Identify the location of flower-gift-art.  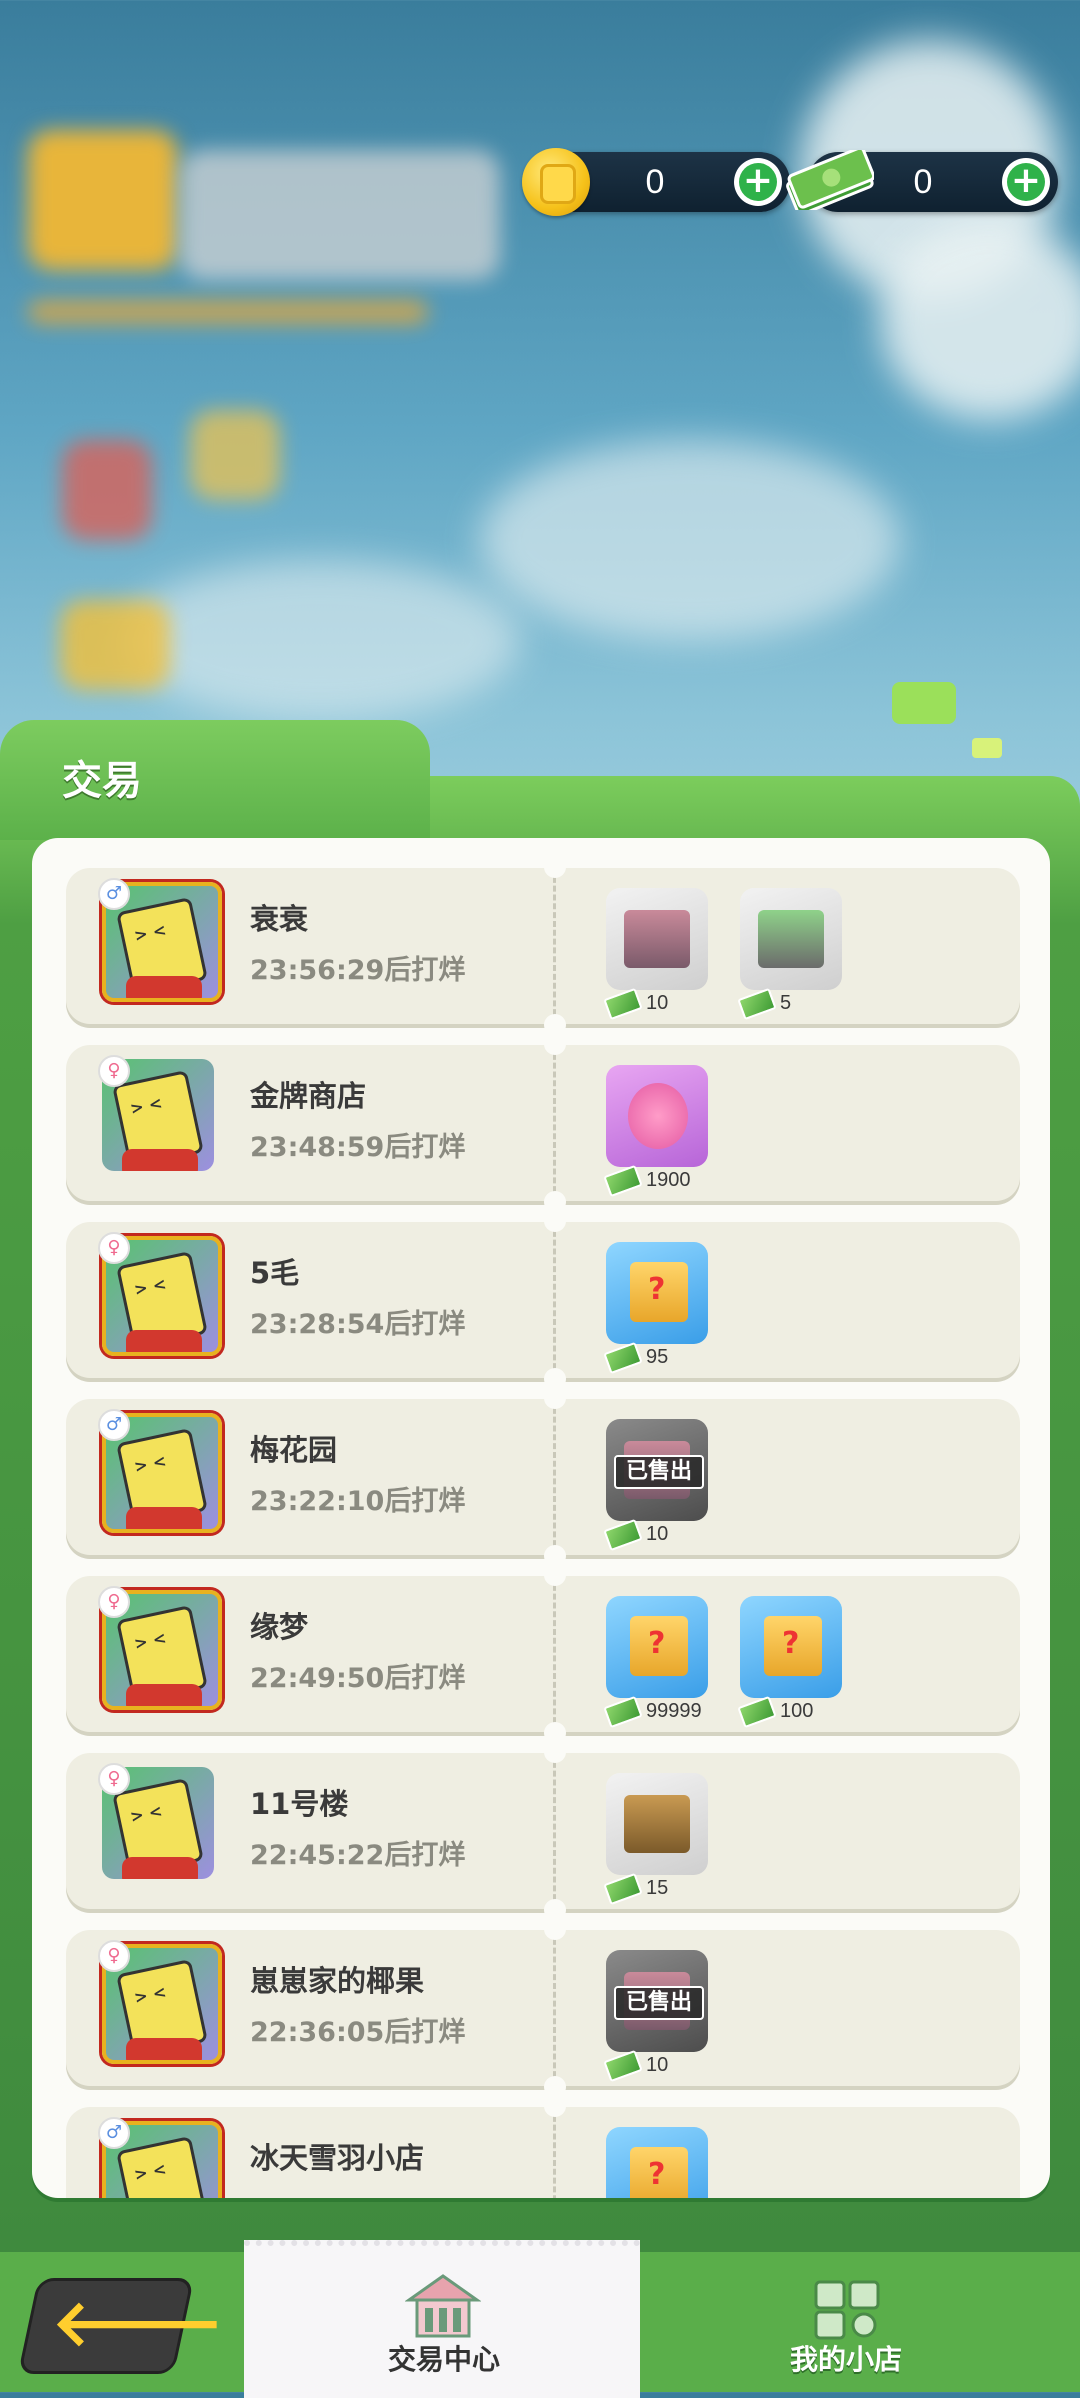
(658, 1116).